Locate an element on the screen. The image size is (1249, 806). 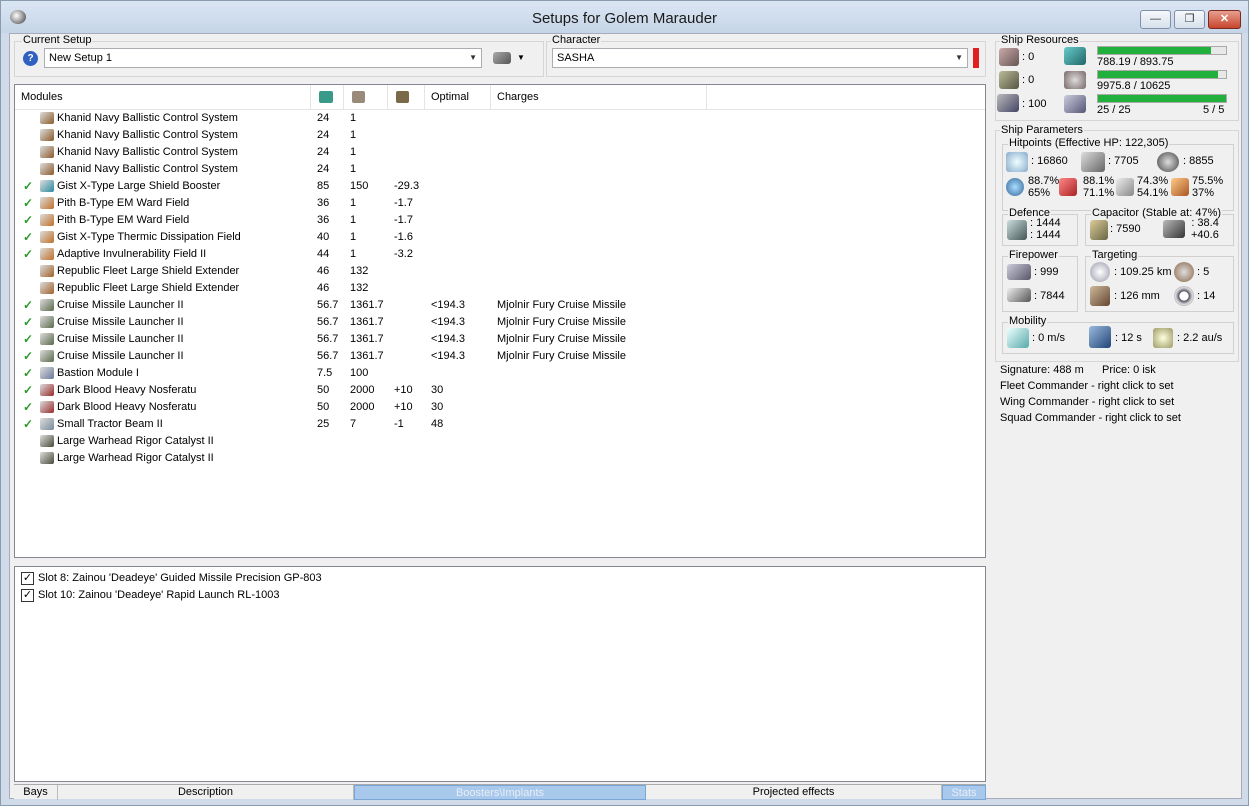
header-cpu is located at coordinates (327, 97).